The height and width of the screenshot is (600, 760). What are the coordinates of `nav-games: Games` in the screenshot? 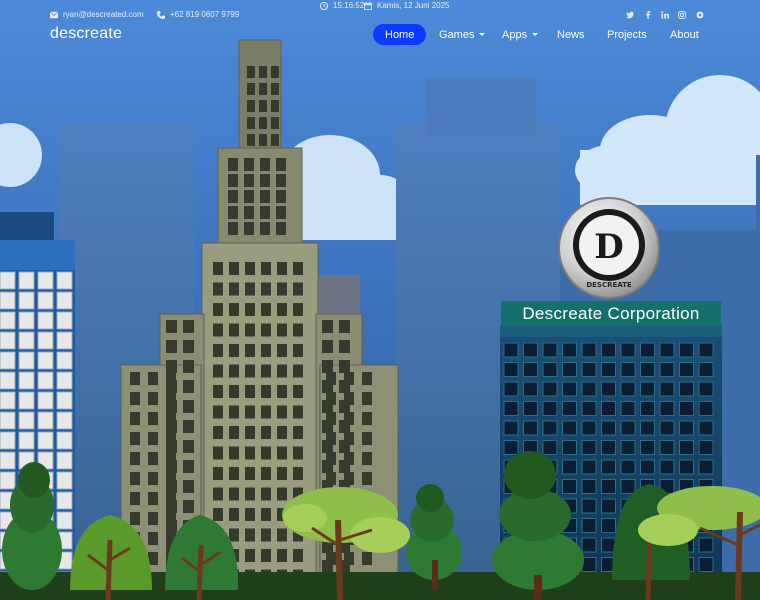 It's located at (462, 34).